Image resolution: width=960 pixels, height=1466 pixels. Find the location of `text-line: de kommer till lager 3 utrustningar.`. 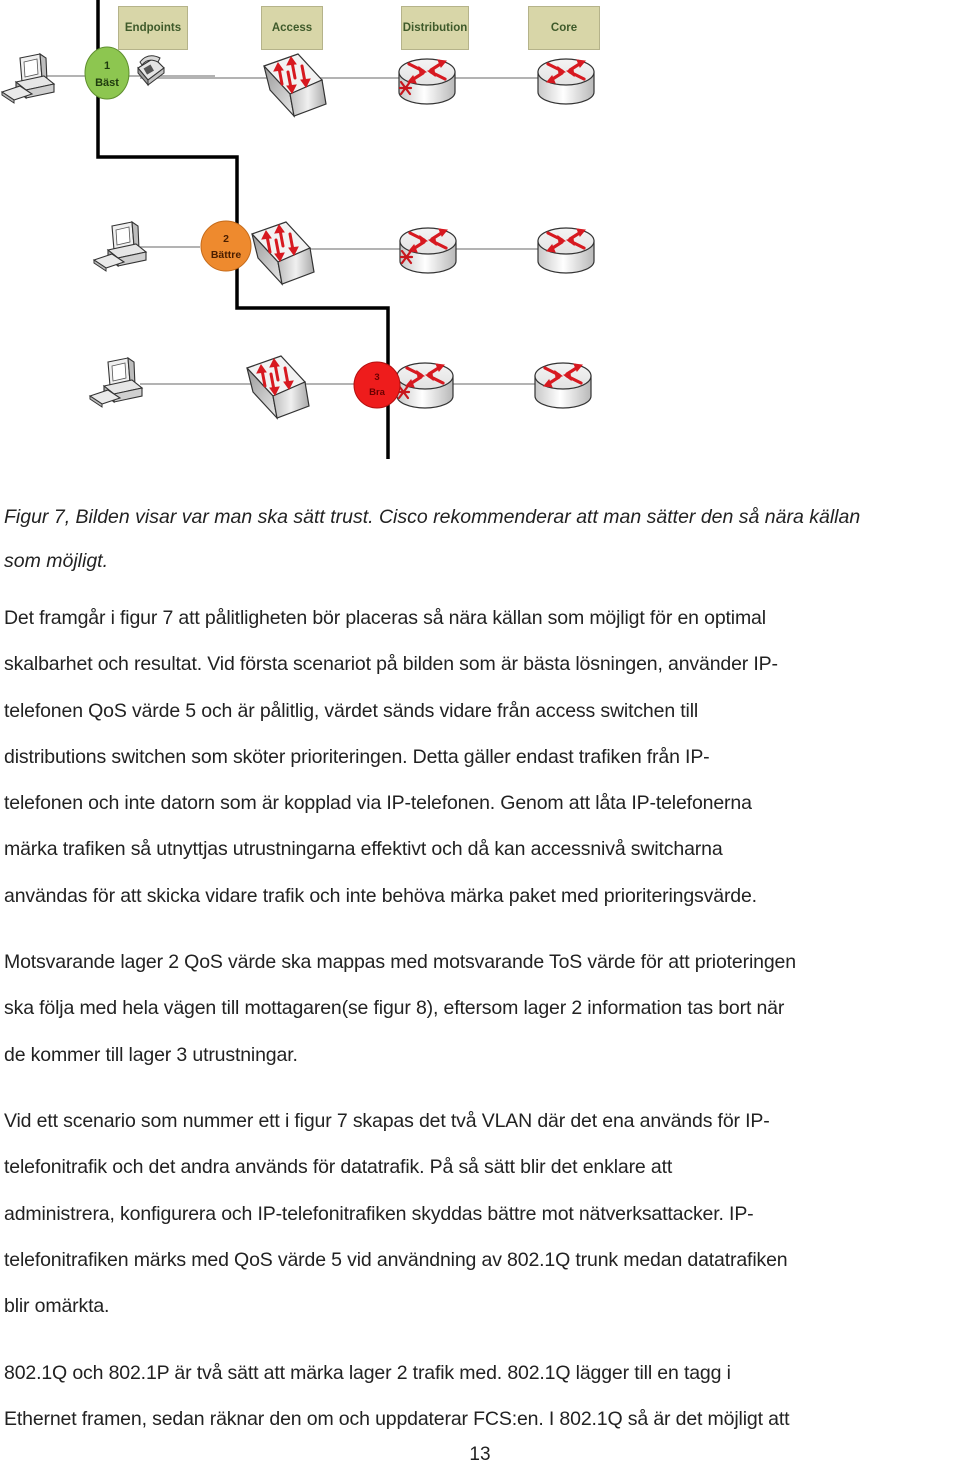

text-line: de kommer till lager 3 utrustningar. is located at coordinates (151, 1054).